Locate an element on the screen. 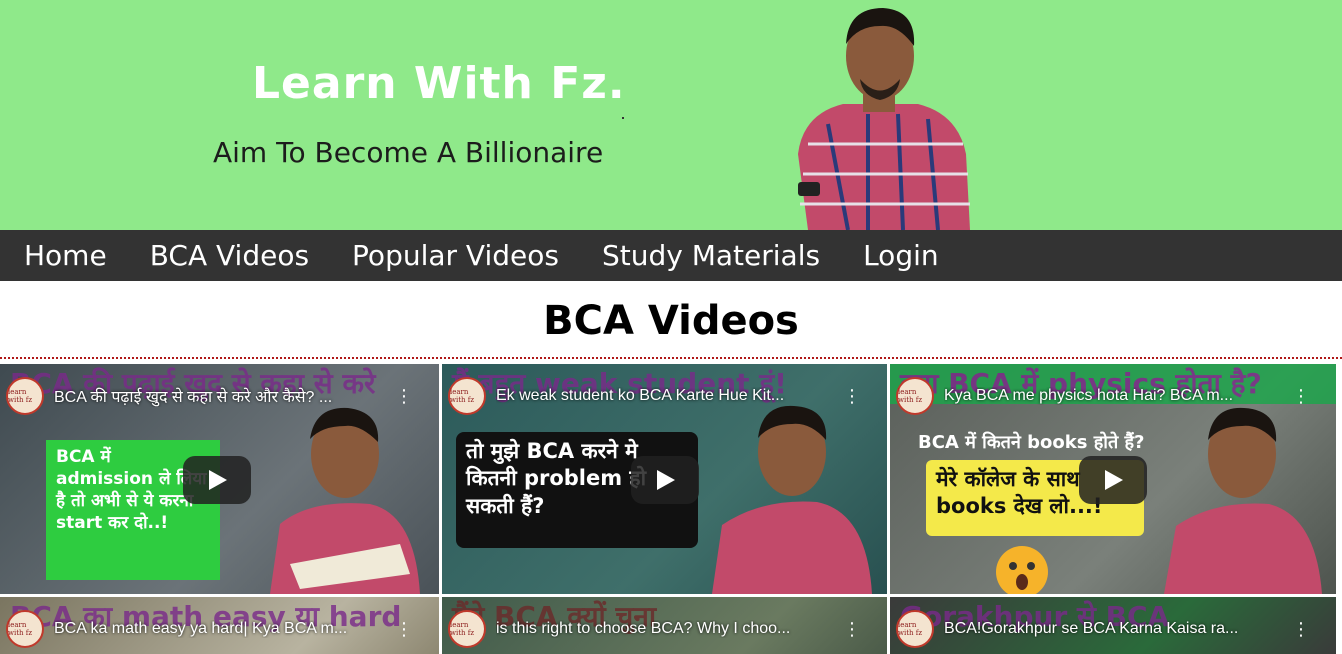  page-title: BCA Videos is located at coordinates (671, 321).